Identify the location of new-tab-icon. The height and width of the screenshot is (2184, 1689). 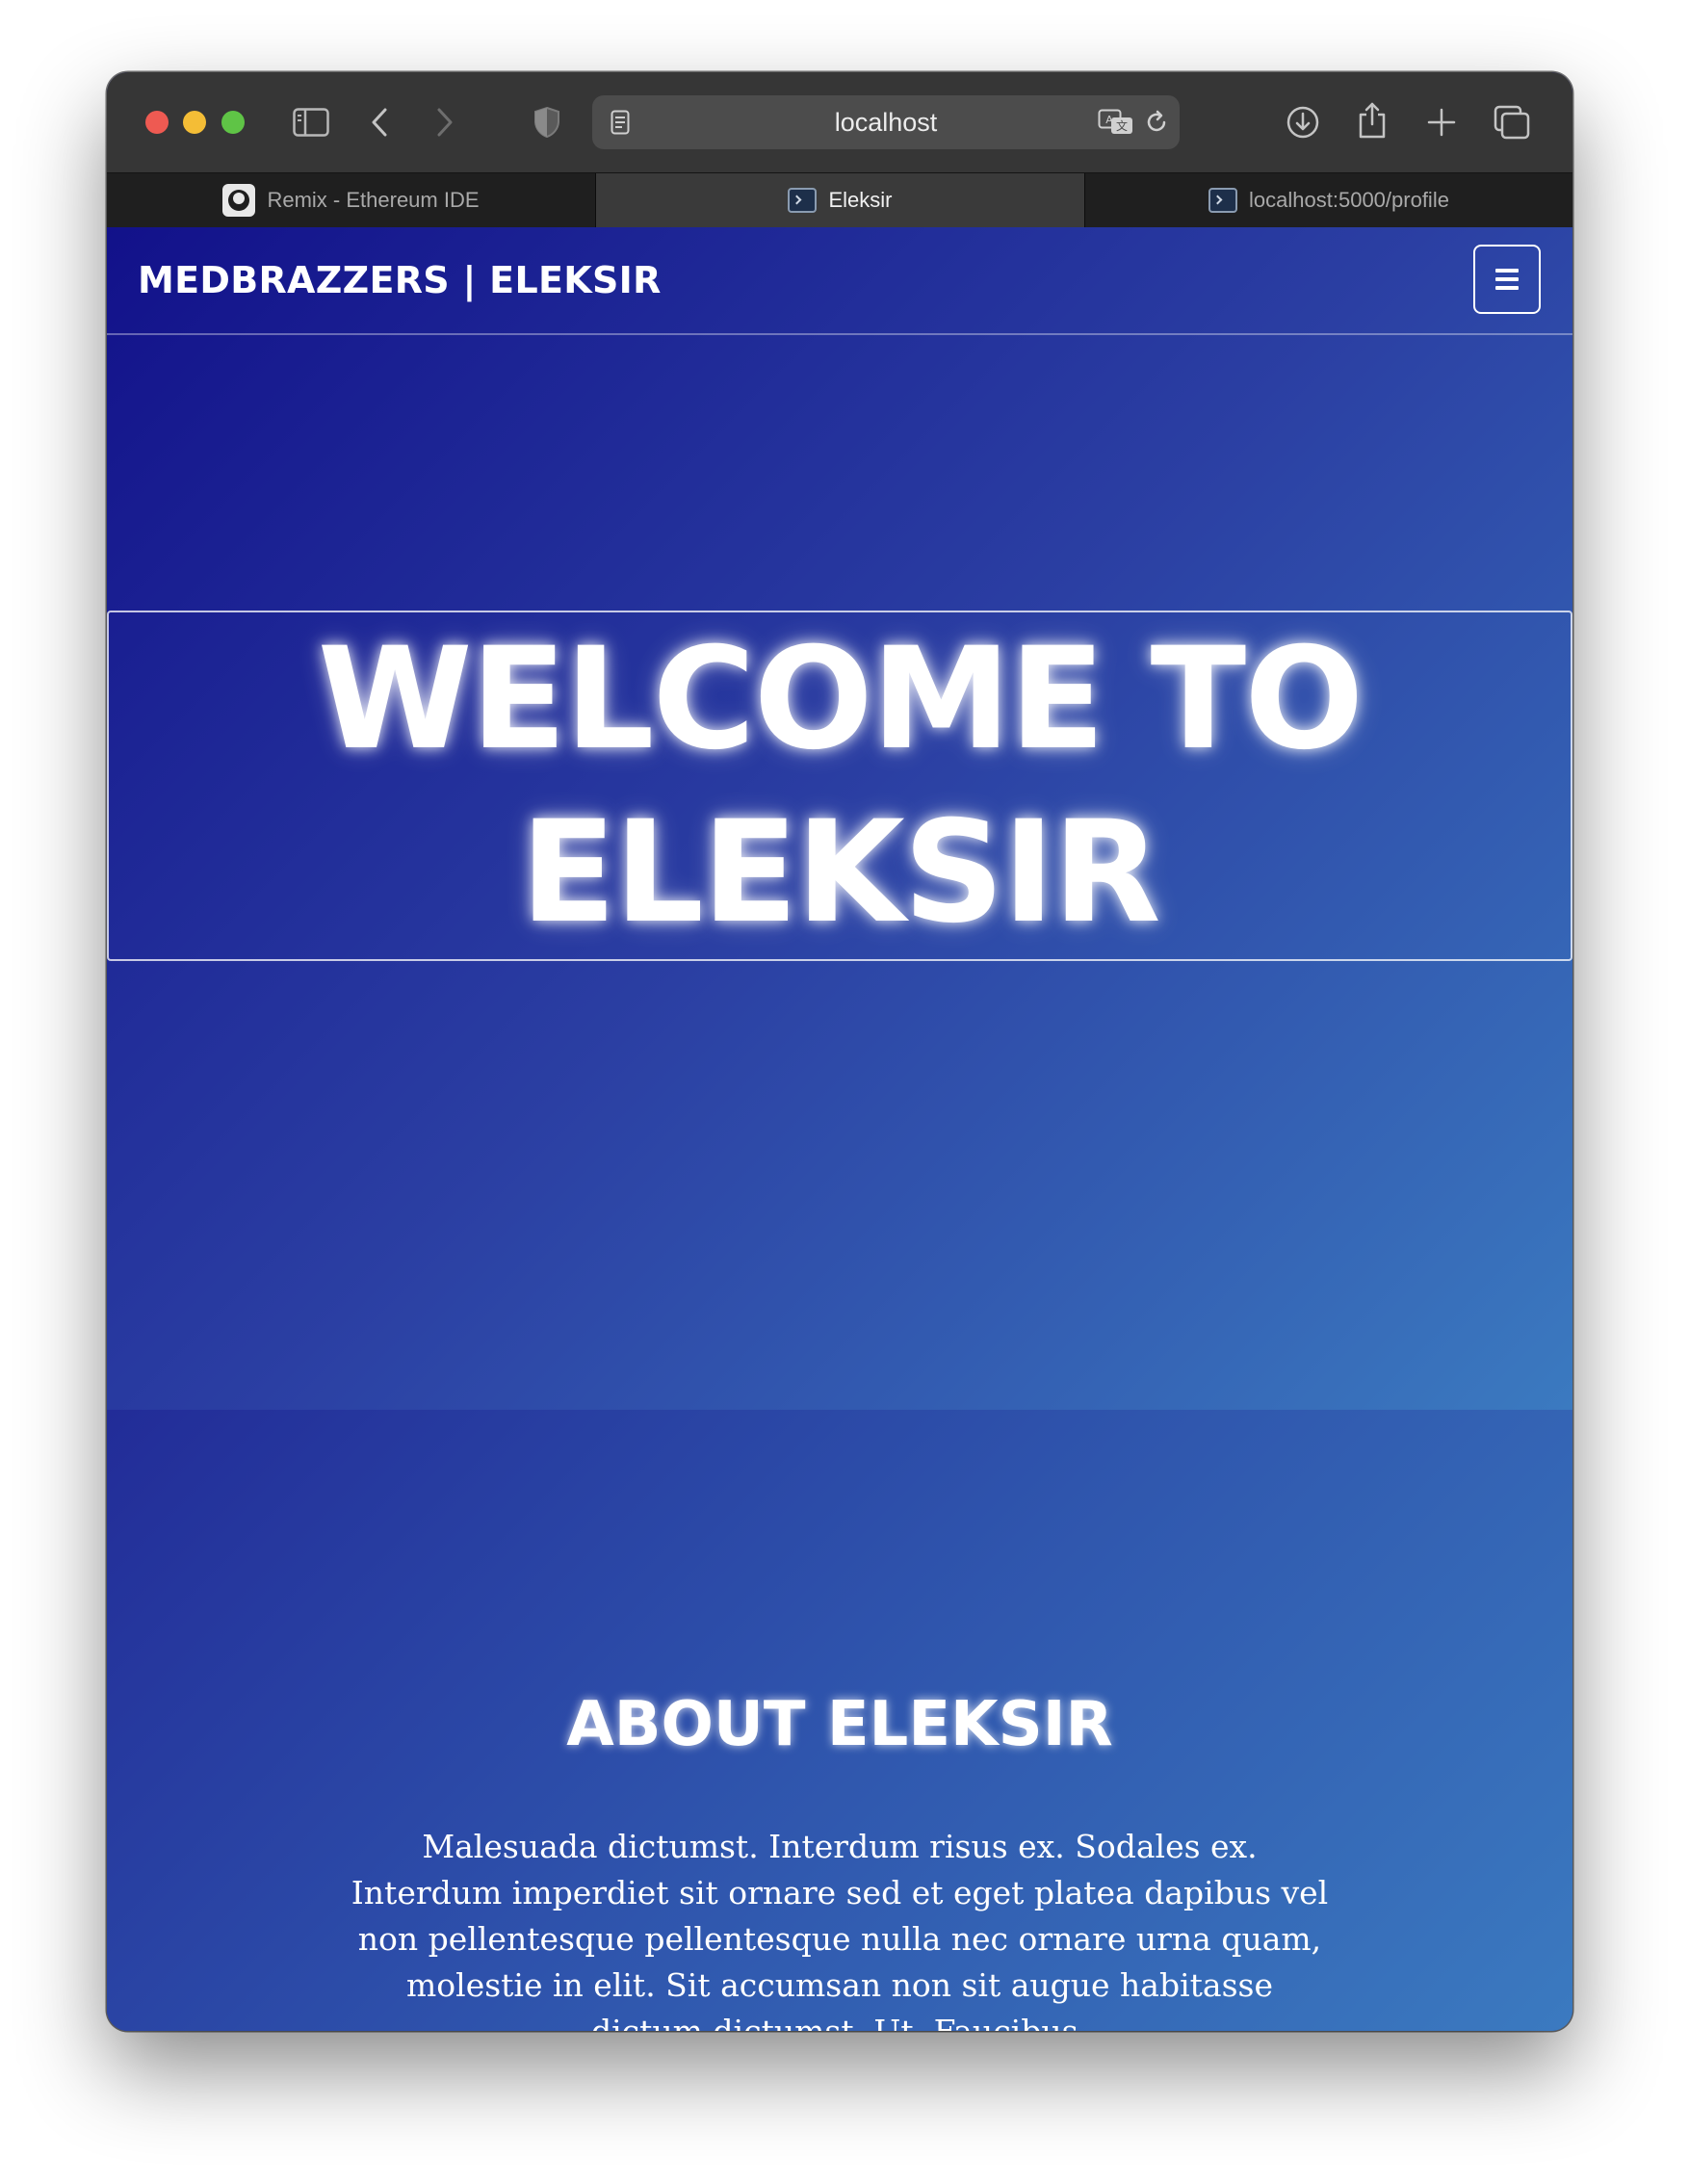
(1441, 122).